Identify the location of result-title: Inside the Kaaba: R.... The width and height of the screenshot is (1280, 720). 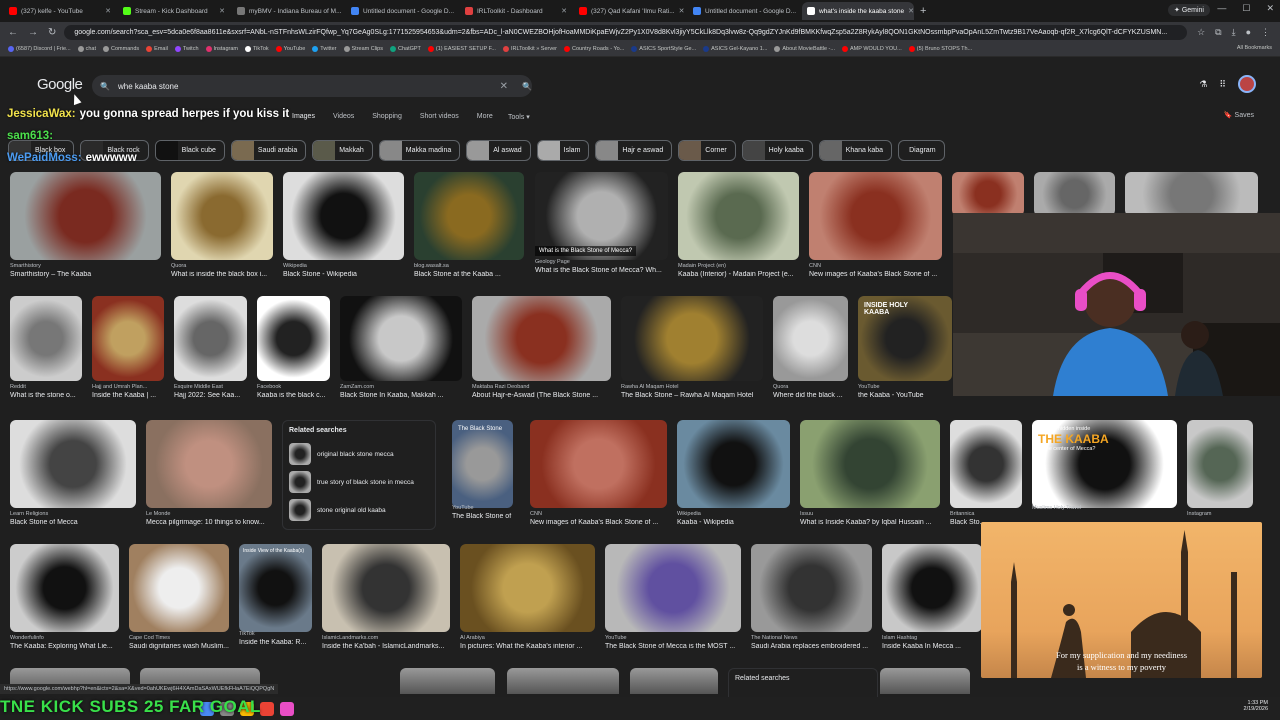
(275, 642).